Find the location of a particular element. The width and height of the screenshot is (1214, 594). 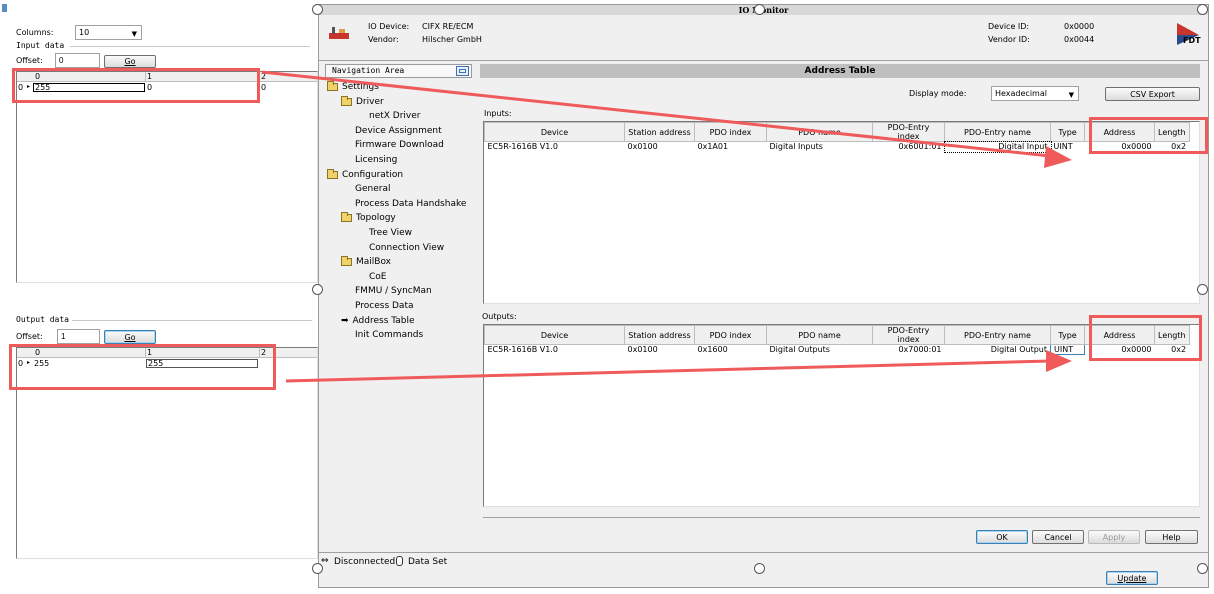

nav-item-label: MailBox is located at coordinates (374, 262).